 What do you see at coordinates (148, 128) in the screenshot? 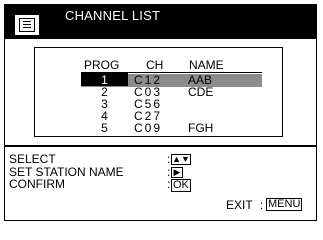
I see `channel-code: C09` at bounding box center [148, 128].